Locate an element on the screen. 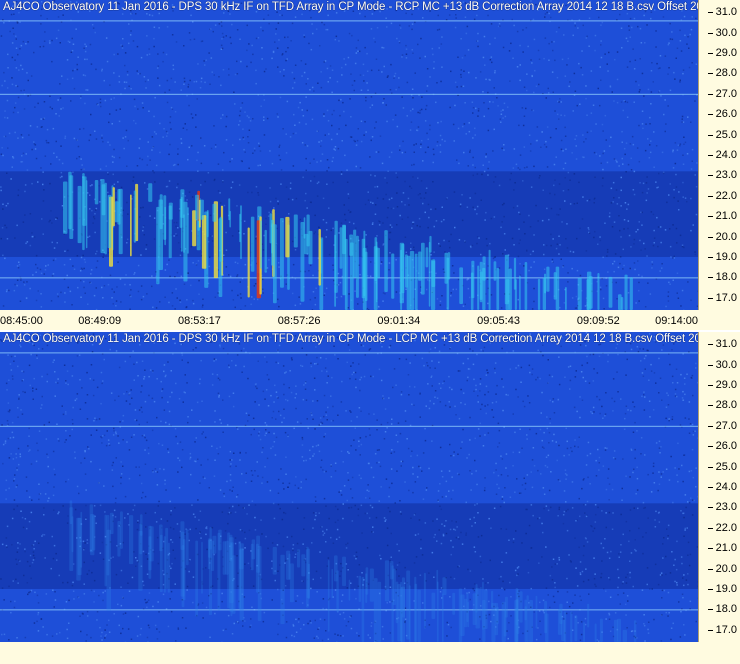 The width and height of the screenshot is (740, 664). x-tick-label: 09:09:52 is located at coordinates (598, 321).